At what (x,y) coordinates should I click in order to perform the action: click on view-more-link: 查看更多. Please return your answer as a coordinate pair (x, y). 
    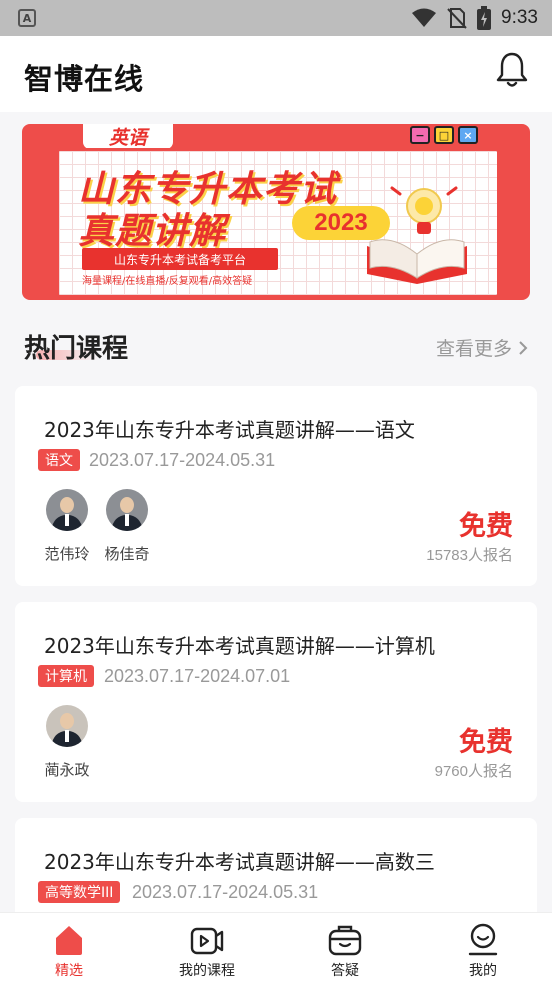
    Looking at the image, I should click on (482, 347).